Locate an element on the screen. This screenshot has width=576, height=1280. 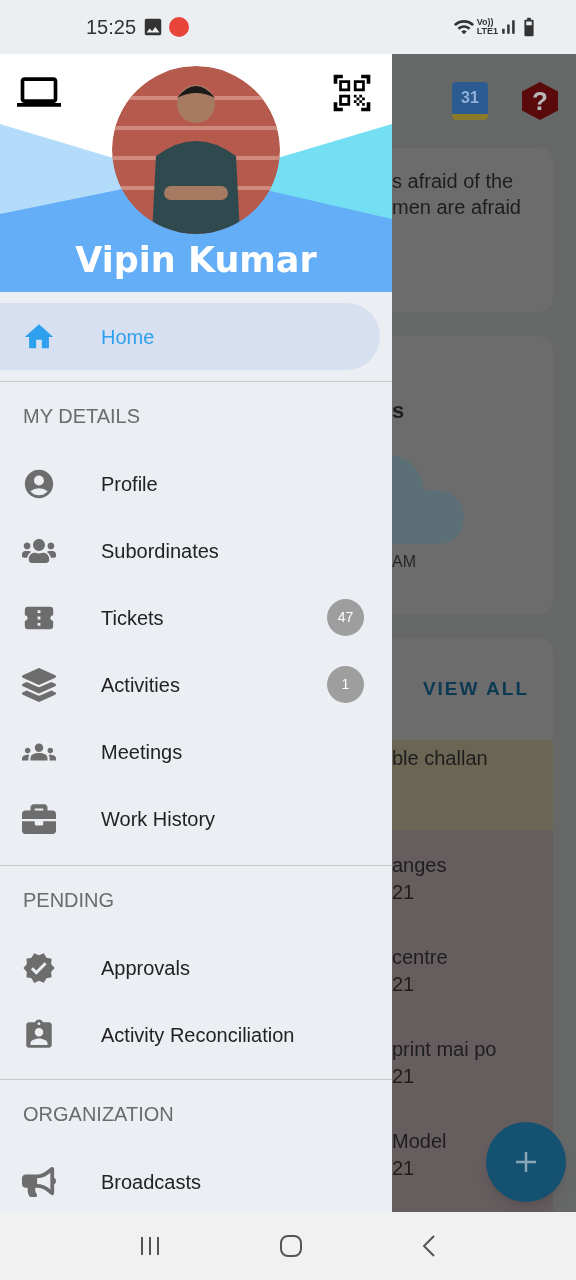
menu-label: Meetings is located at coordinates (142, 752).